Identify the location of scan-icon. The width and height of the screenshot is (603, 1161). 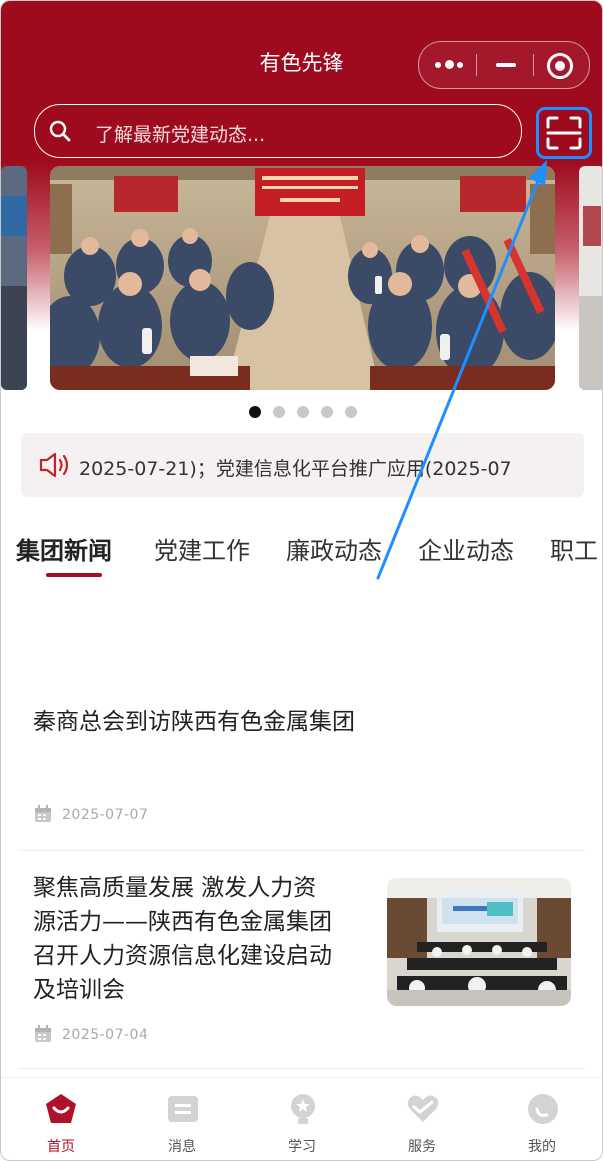
(564, 133).